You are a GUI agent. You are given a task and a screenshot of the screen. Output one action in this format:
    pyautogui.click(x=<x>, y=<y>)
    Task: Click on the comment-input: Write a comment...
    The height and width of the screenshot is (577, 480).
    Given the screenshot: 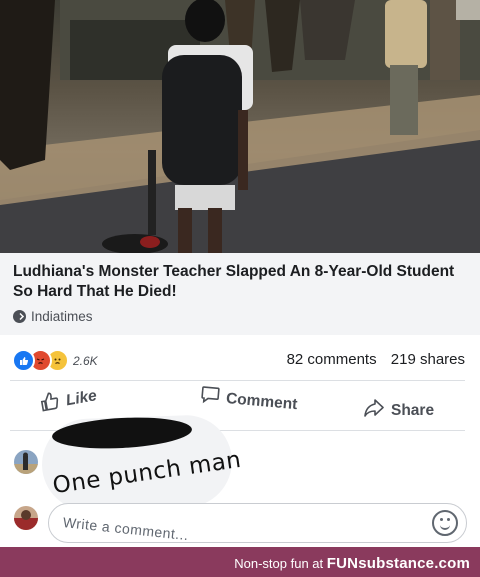 What is the action you would take?
    pyautogui.click(x=257, y=523)
    